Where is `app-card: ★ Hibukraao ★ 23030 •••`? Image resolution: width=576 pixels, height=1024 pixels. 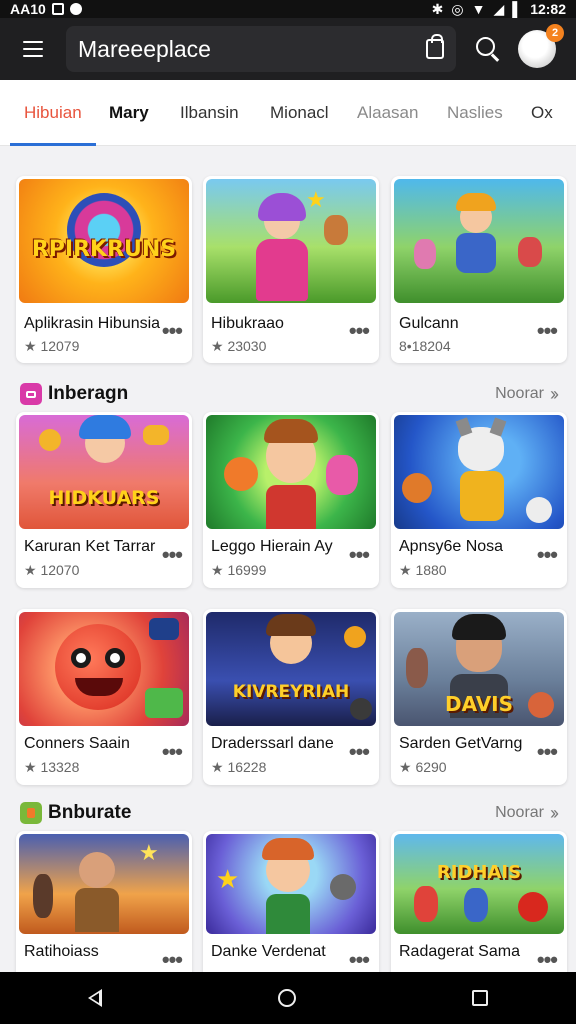 app-card: ★ Hibukraao ★ 23030 ••• is located at coordinates (291, 269).